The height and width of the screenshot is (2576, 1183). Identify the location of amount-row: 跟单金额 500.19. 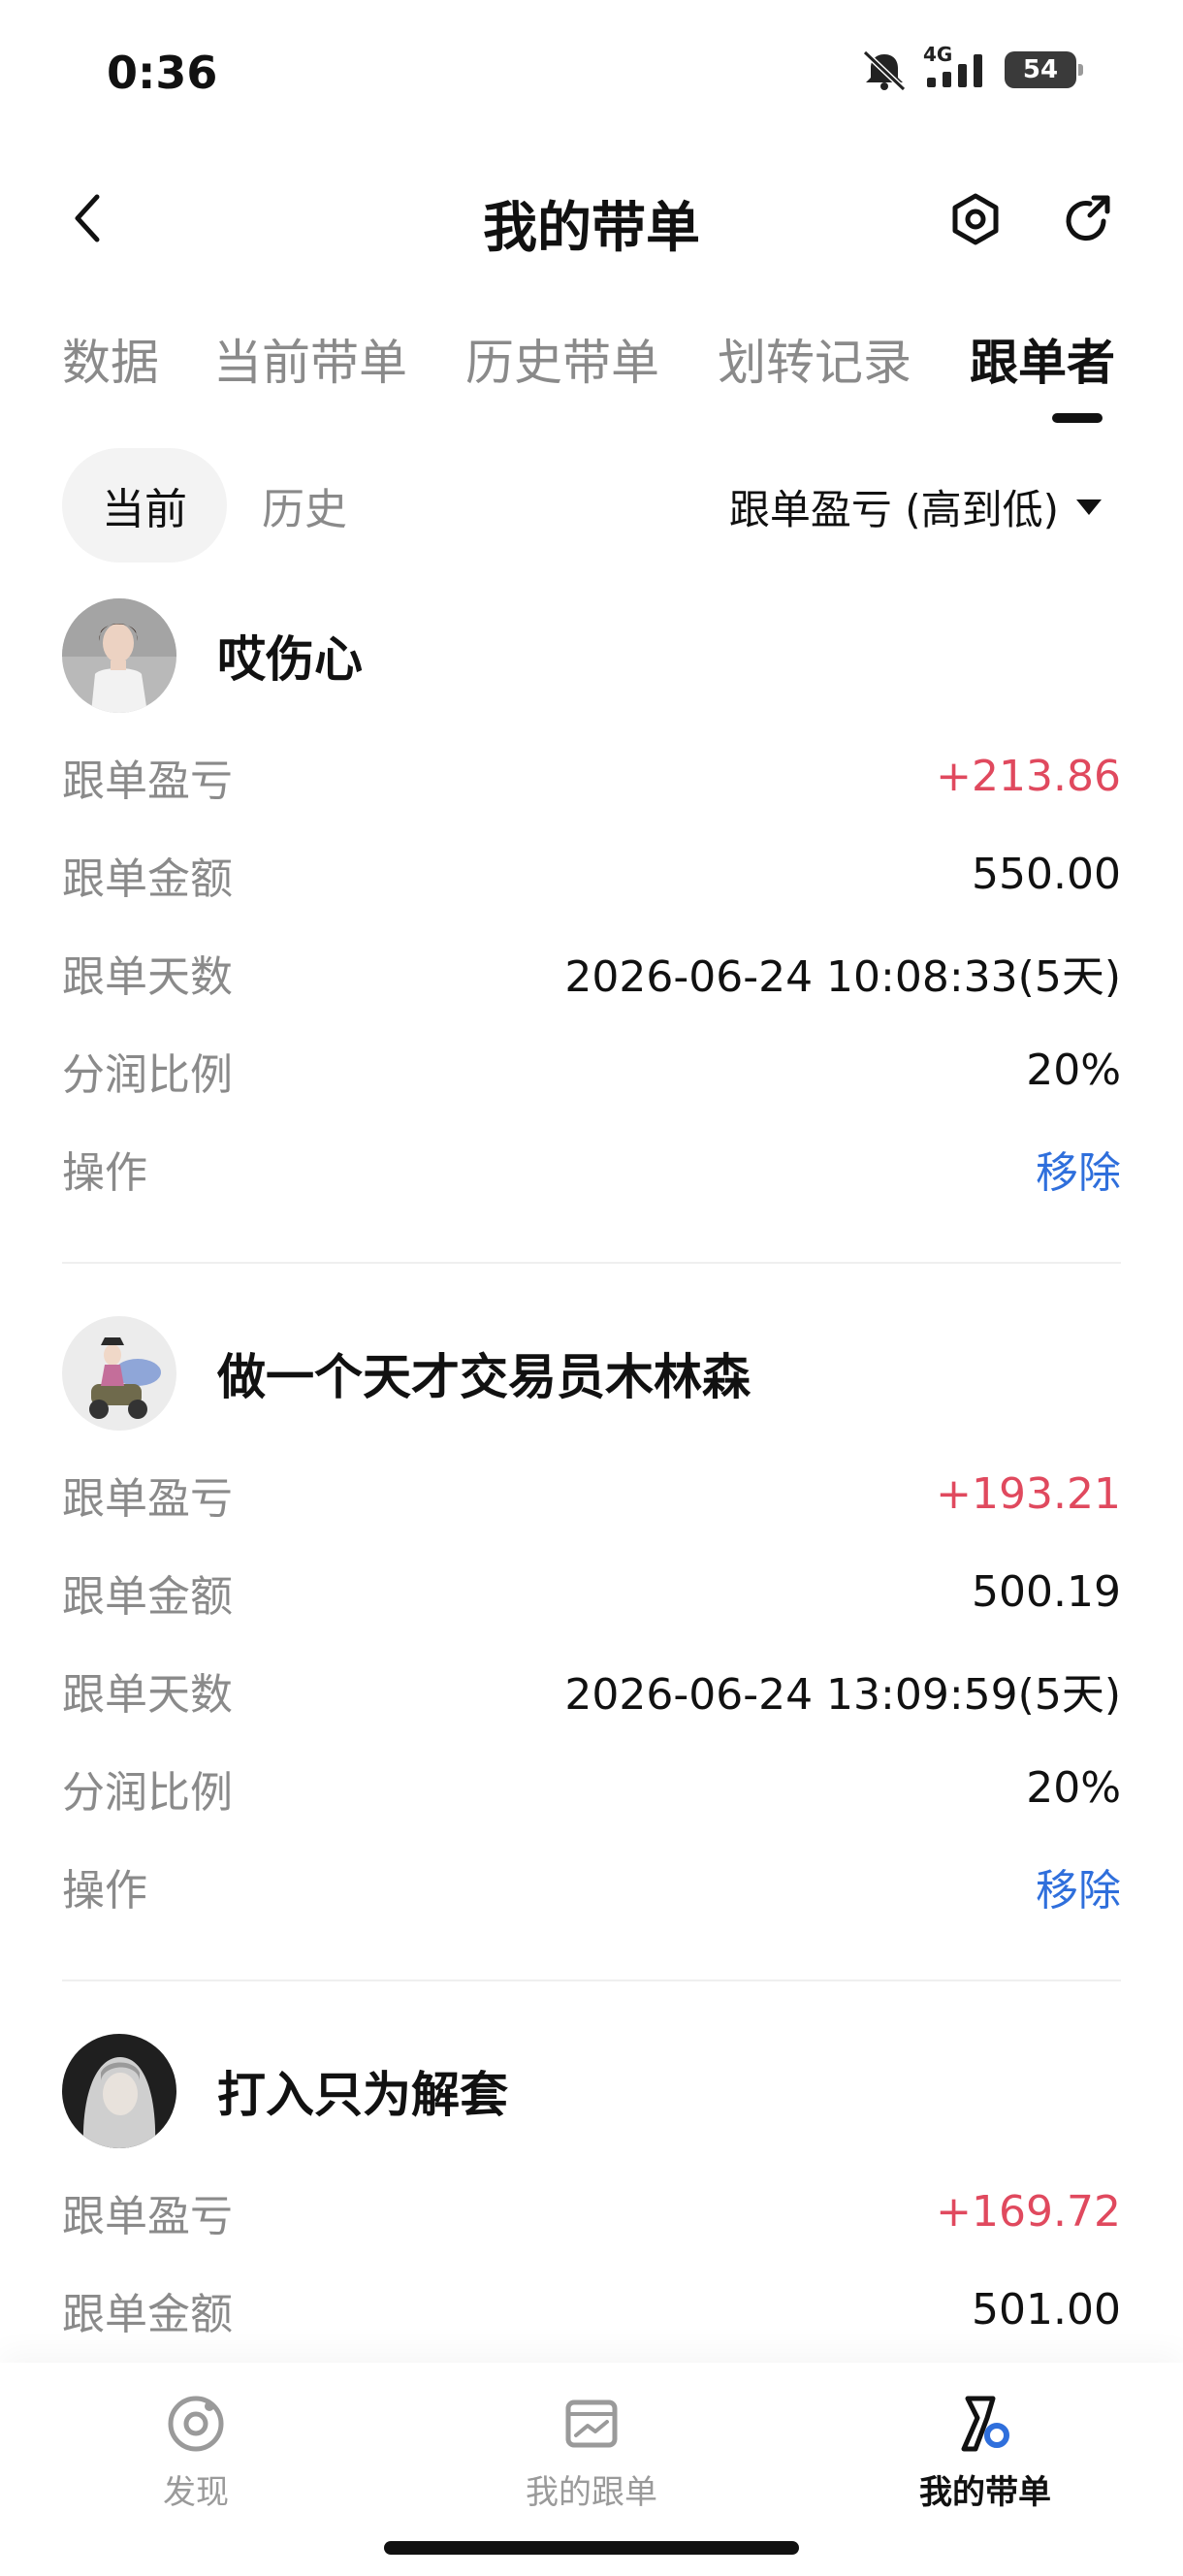
(591, 1592).